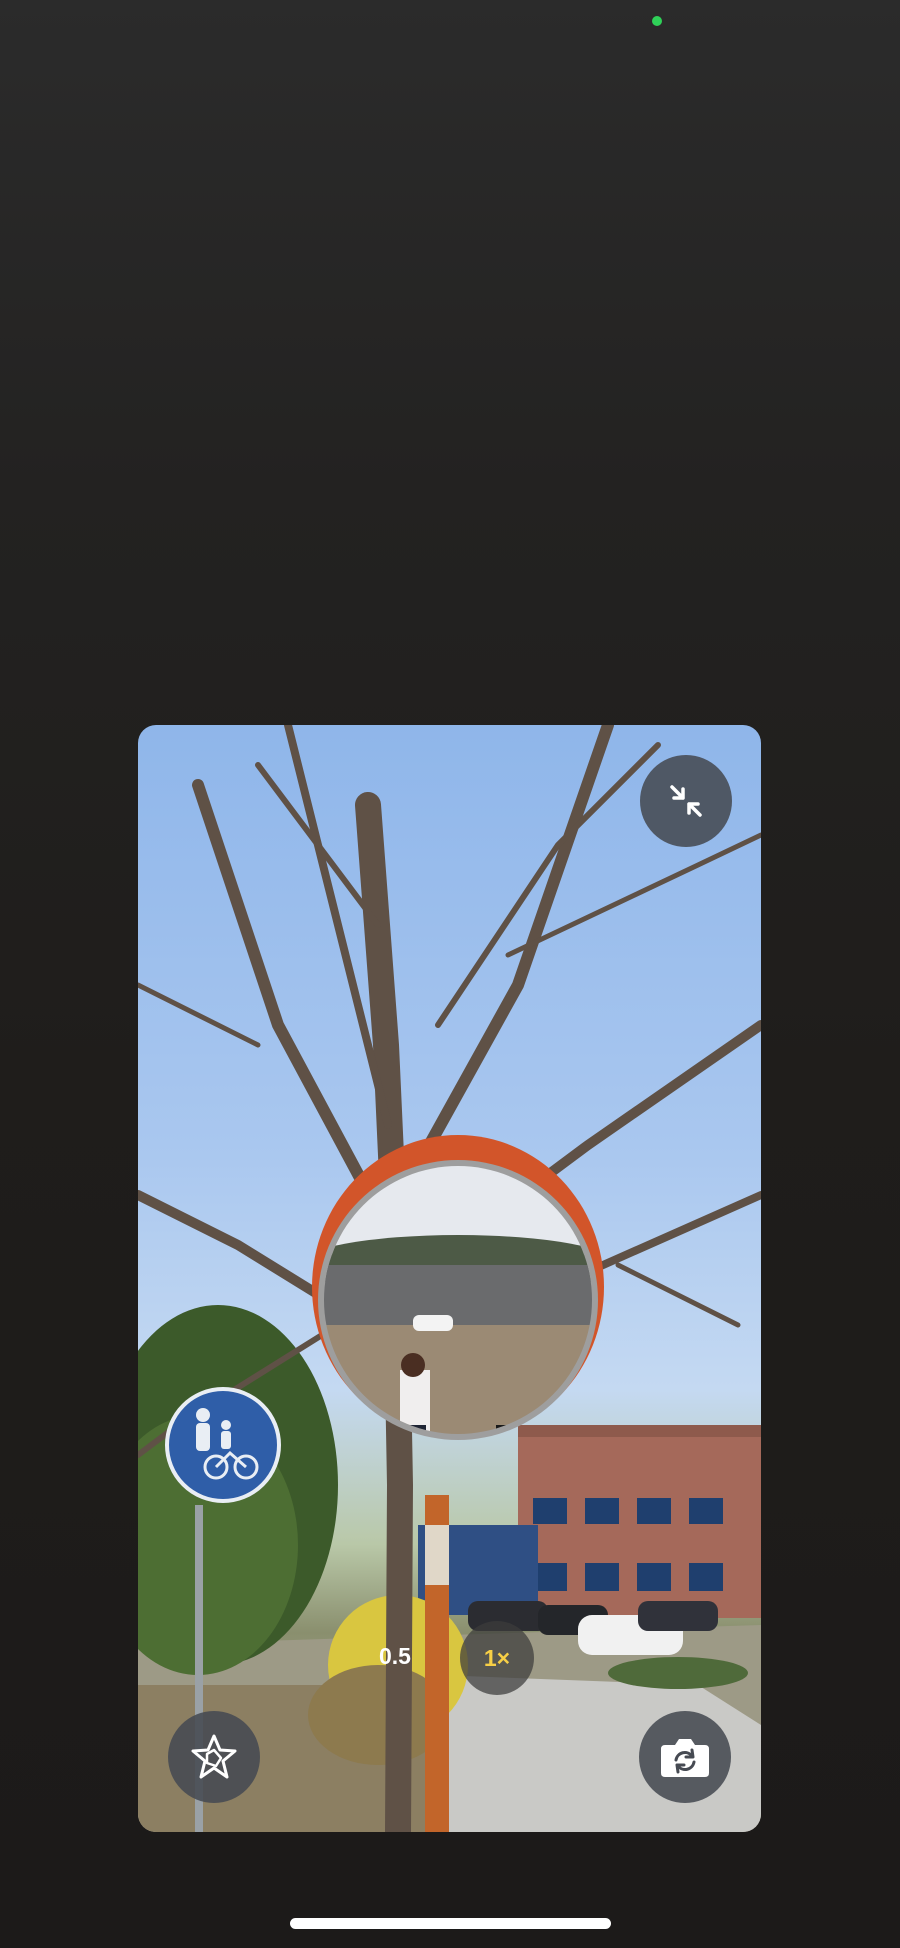  I want to click on camera-in-use-indicator, so click(657, 21).